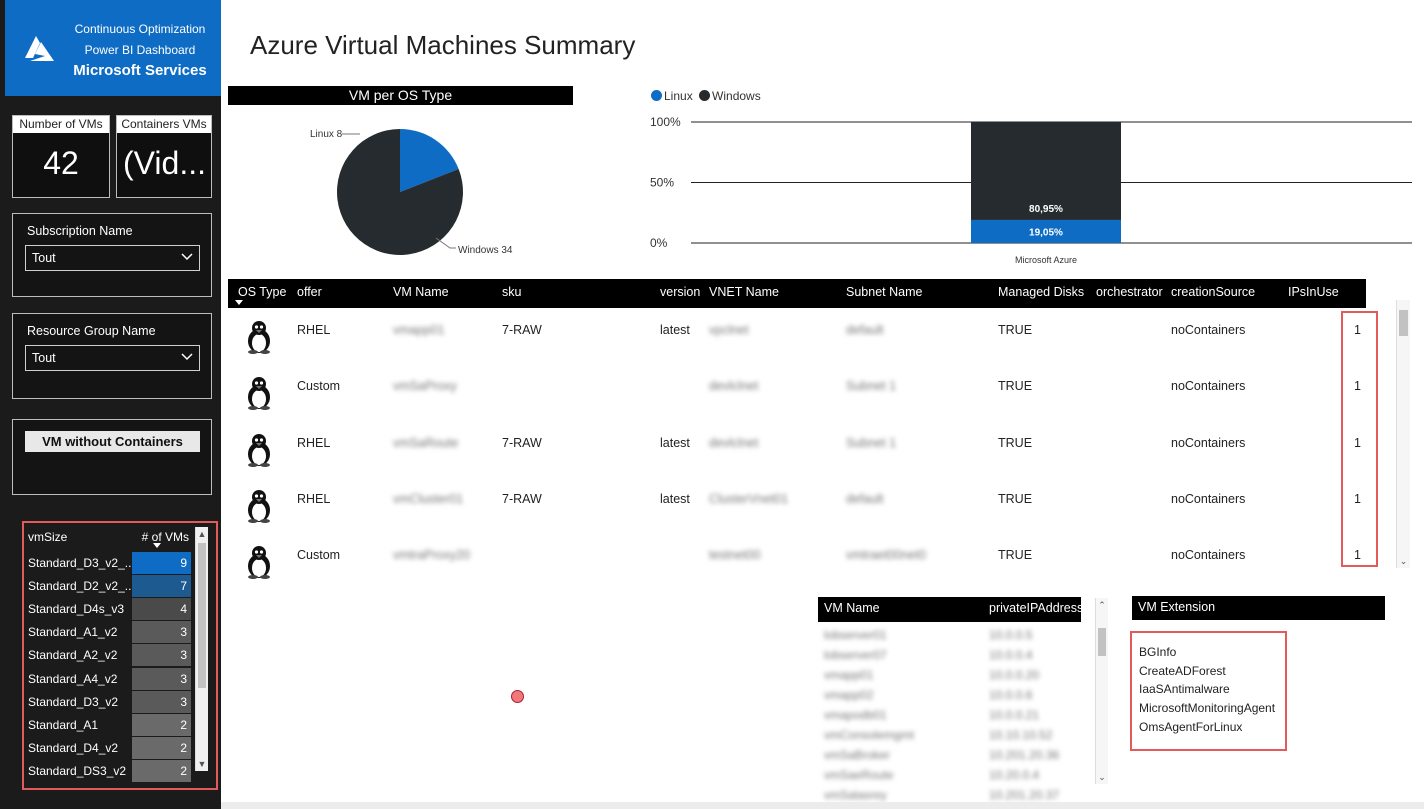  I want to click on ip-cell-address: 10.10.10.52, so click(1021, 735).